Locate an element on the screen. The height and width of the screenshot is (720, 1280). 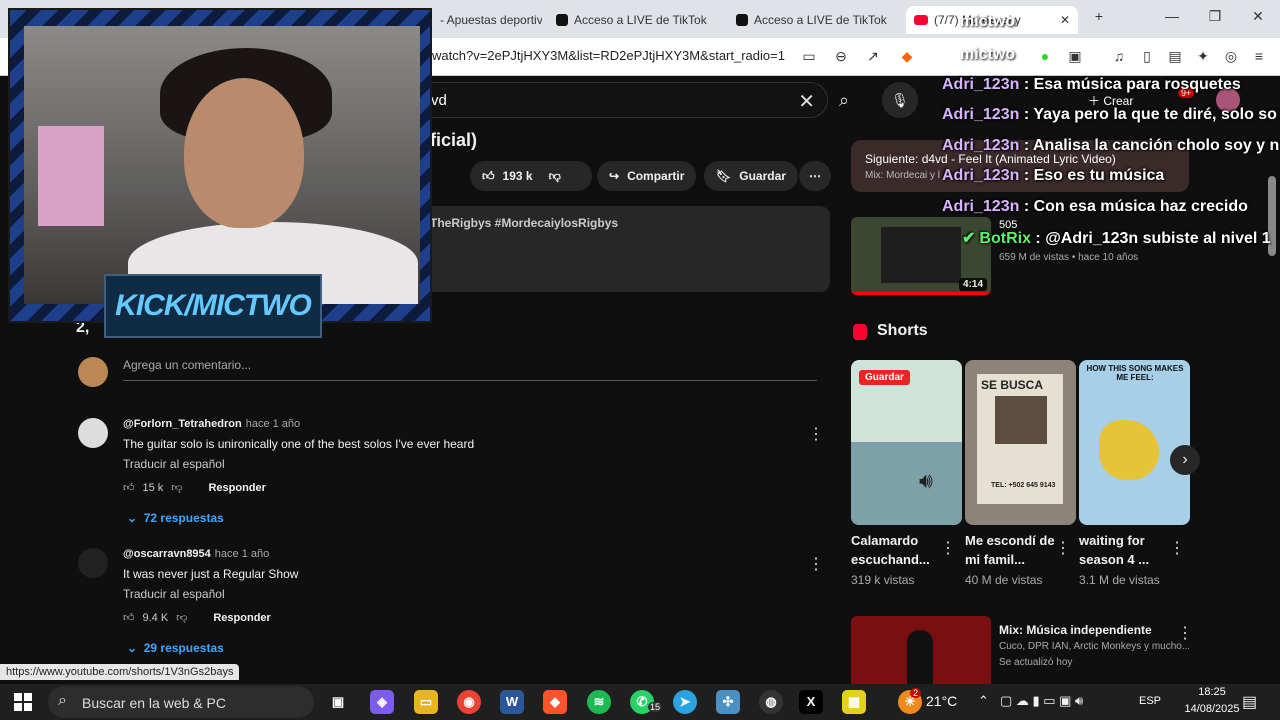
obs-icon: ◍ is located at coordinates (771, 702).